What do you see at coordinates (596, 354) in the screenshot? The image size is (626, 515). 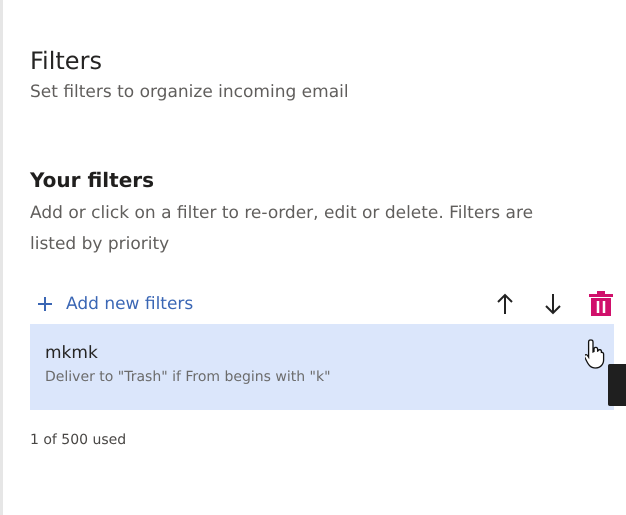 I see `hand-cursor-icon` at bounding box center [596, 354].